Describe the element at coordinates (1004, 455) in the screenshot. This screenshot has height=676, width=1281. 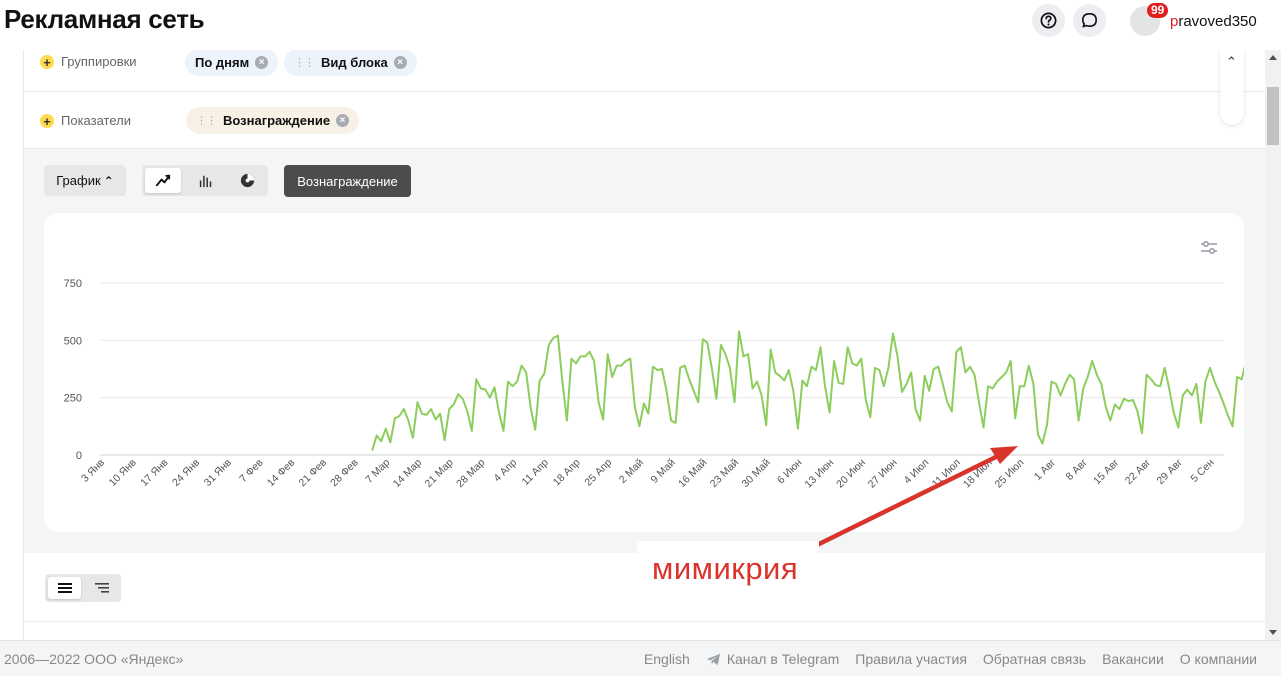
I see `annotation-arrow-head` at that location.